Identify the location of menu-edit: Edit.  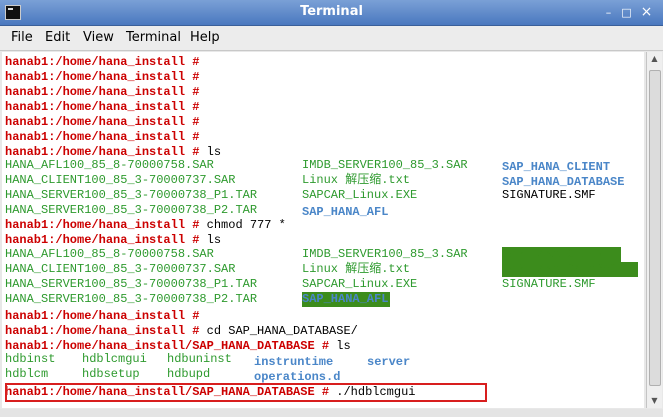
(57, 37).